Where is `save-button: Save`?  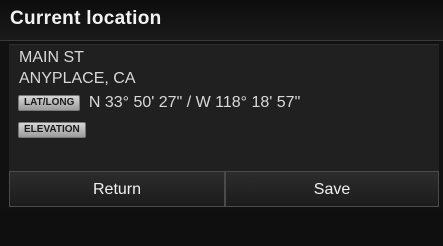
save-button: Save is located at coordinates (332, 189).